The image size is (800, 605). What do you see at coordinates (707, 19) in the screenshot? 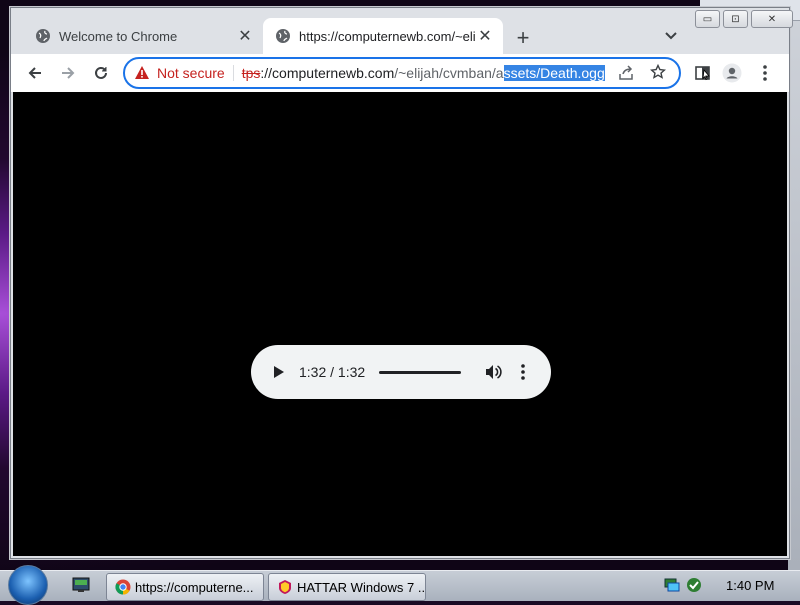
I see `minimize-button: ▭` at bounding box center [707, 19].